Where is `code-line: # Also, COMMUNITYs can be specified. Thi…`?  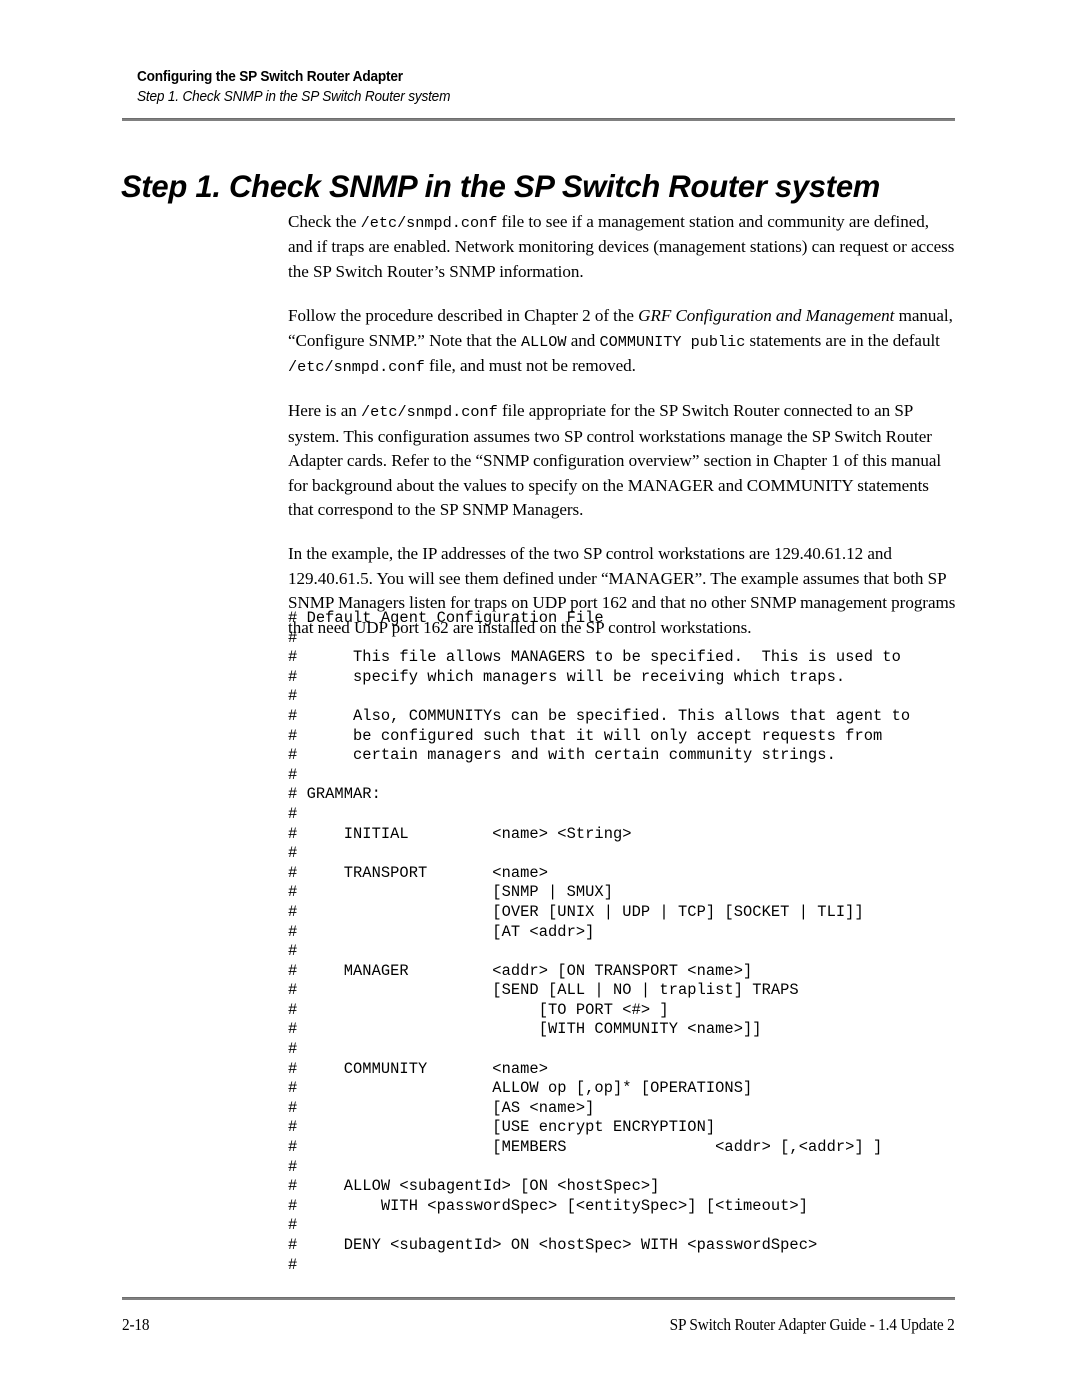
code-line: # Also, COMMUNITYs can be specified. Thi… is located at coordinates (599, 715).